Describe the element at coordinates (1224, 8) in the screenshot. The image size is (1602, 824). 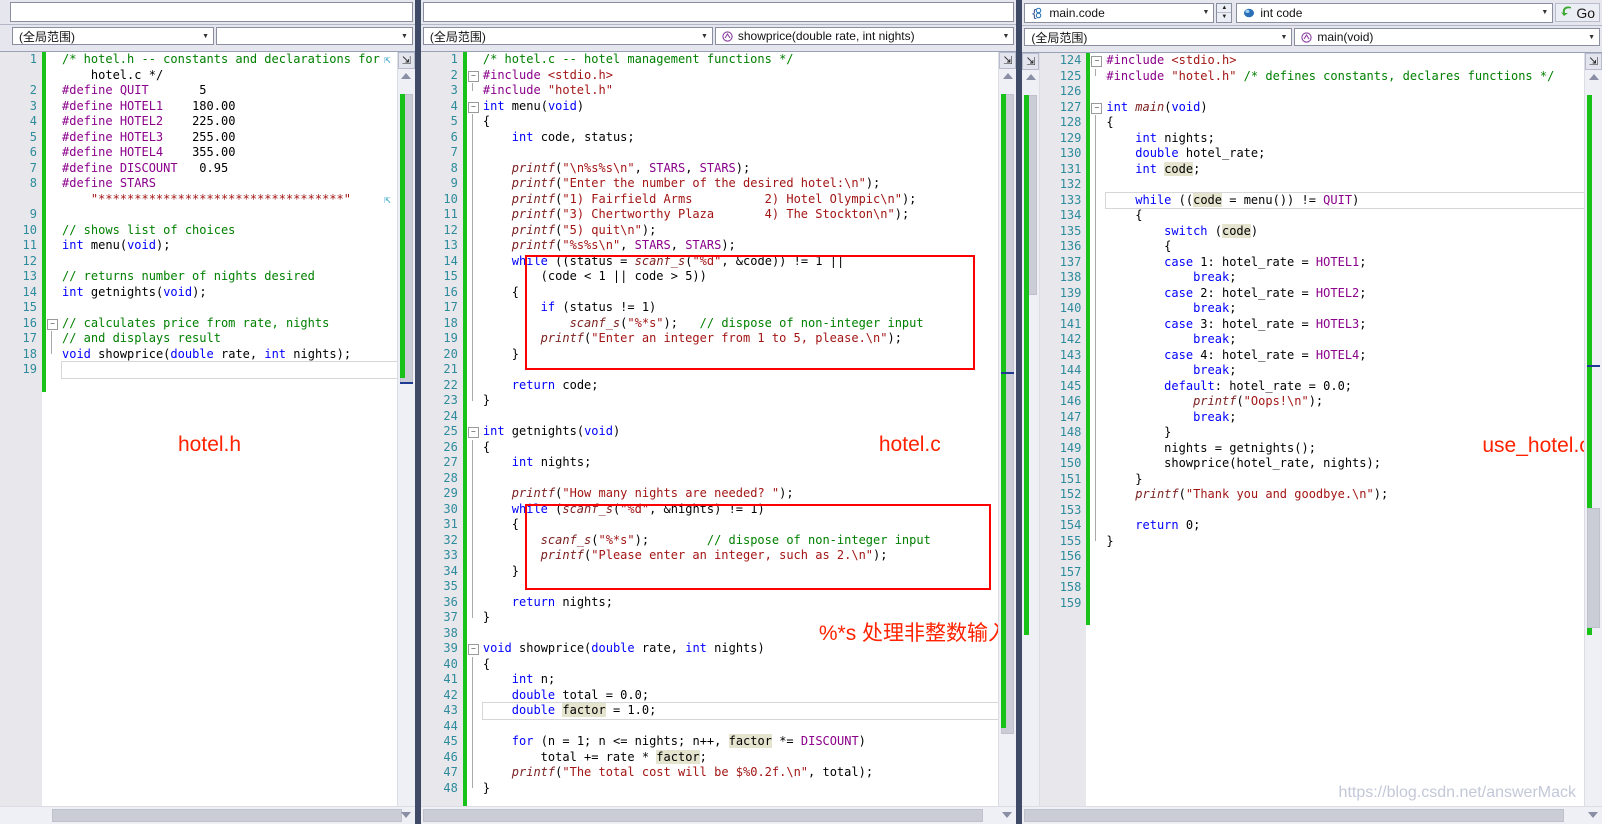
I see `stepper-up-icon: ▲` at that location.